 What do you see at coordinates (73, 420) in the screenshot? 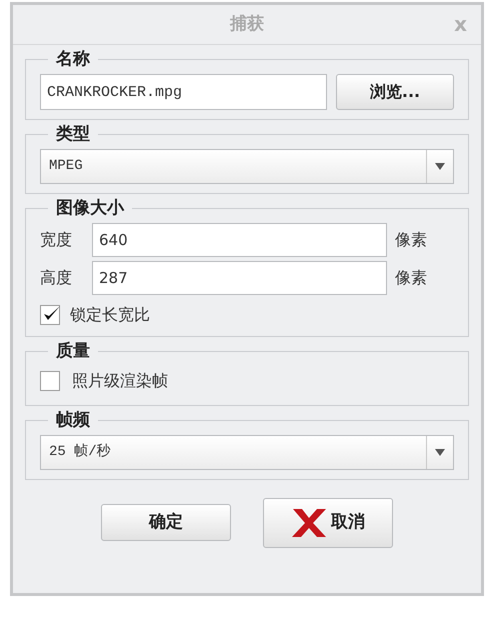
I see `group-legend: 帧频` at bounding box center [73, 420].